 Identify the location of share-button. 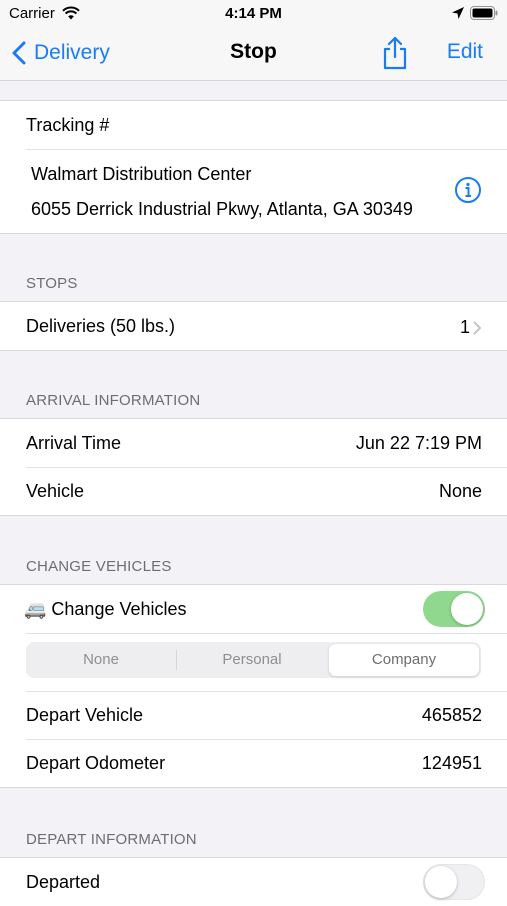
(395, 55).